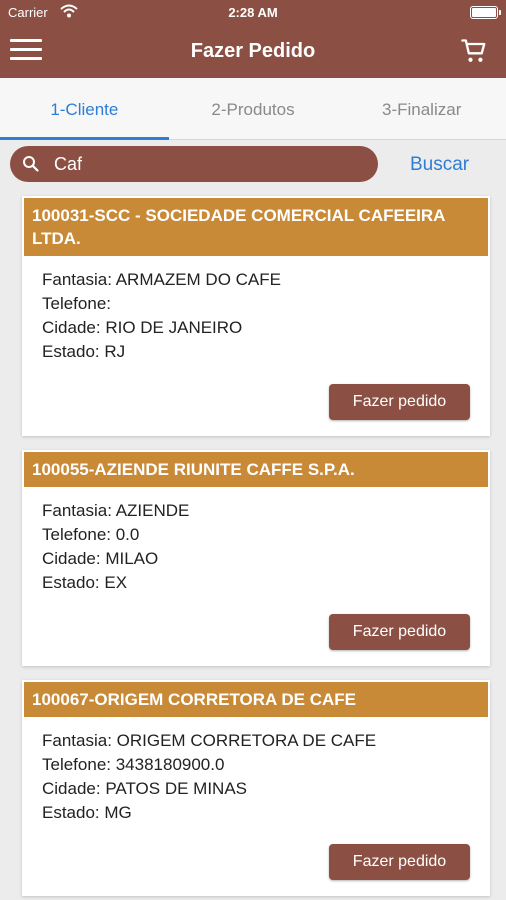  Describe the element at coordinates (91, 534) in the screenshot. I see `client-telefone: Telefone: 0.0` at that location.